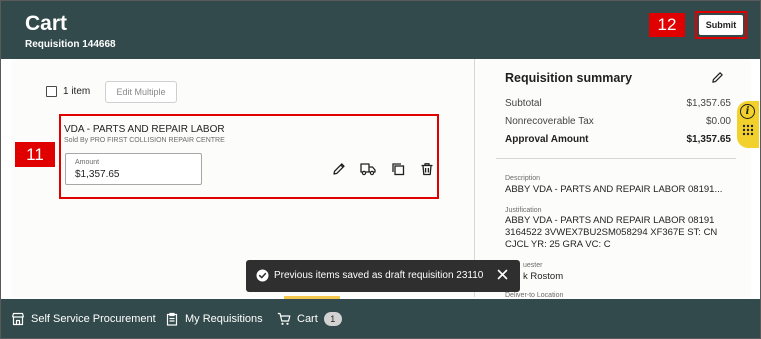  Describe the element at coordinates (747, 111) in the screenshot. I see `info-icon: i` at that location.